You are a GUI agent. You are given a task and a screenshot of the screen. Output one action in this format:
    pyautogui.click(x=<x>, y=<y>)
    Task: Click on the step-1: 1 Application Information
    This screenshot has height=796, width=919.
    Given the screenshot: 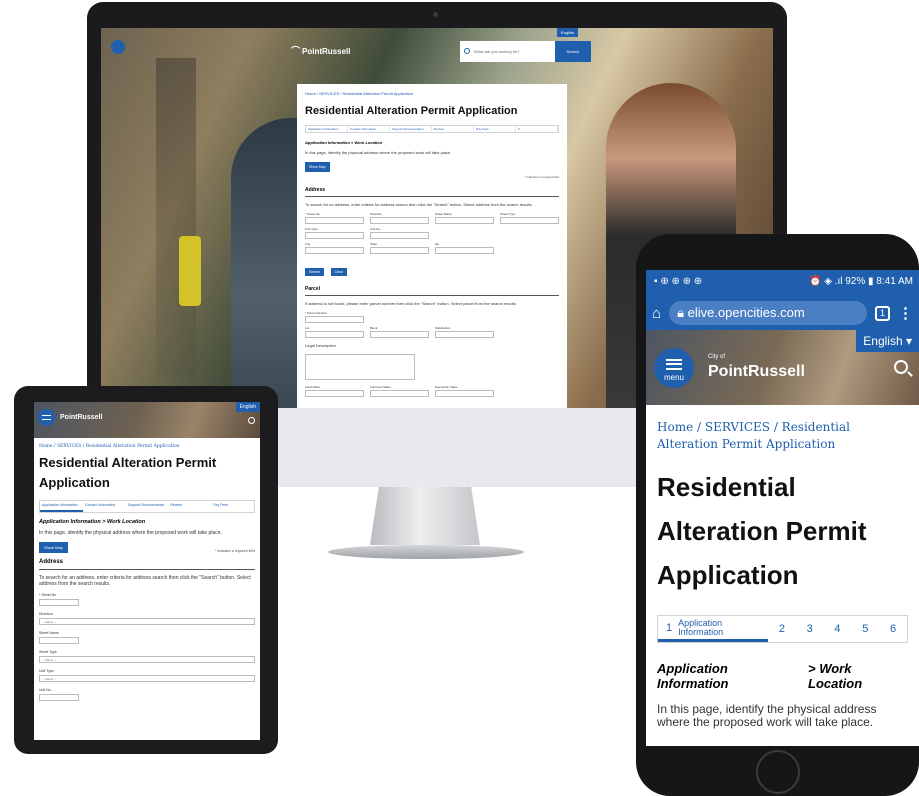 What is the action you would take?
    pyautogui.click(x=713, y=629)
    